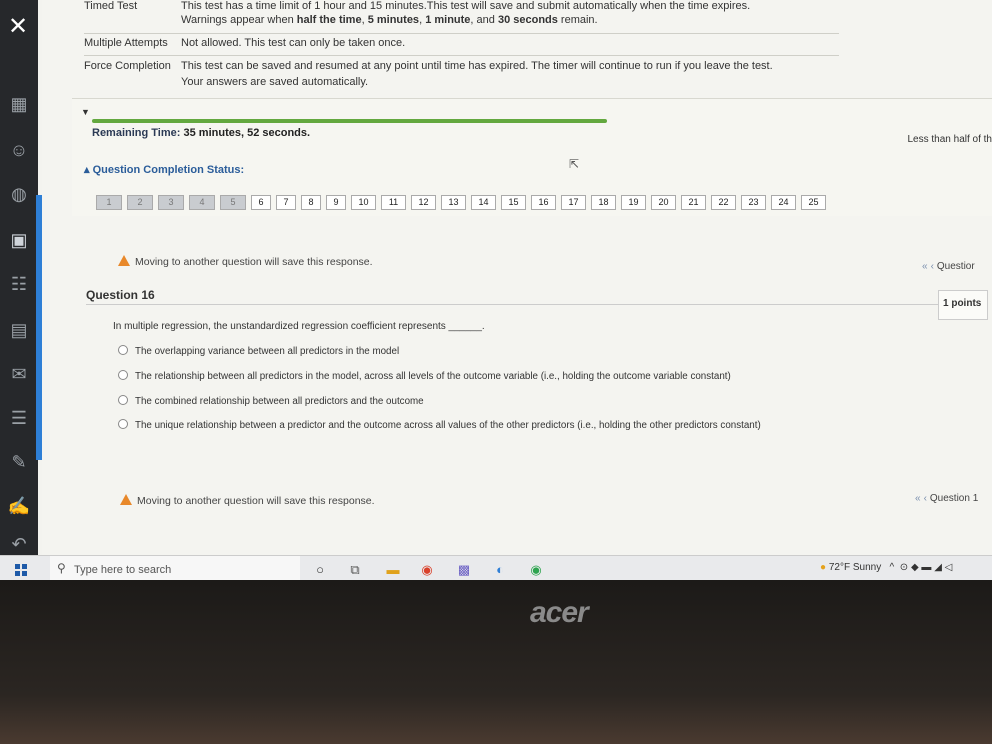  Describe the element at coordinates (855, 567) in the screenshot. I see `weather-text: 72°F Sunny` at that location.